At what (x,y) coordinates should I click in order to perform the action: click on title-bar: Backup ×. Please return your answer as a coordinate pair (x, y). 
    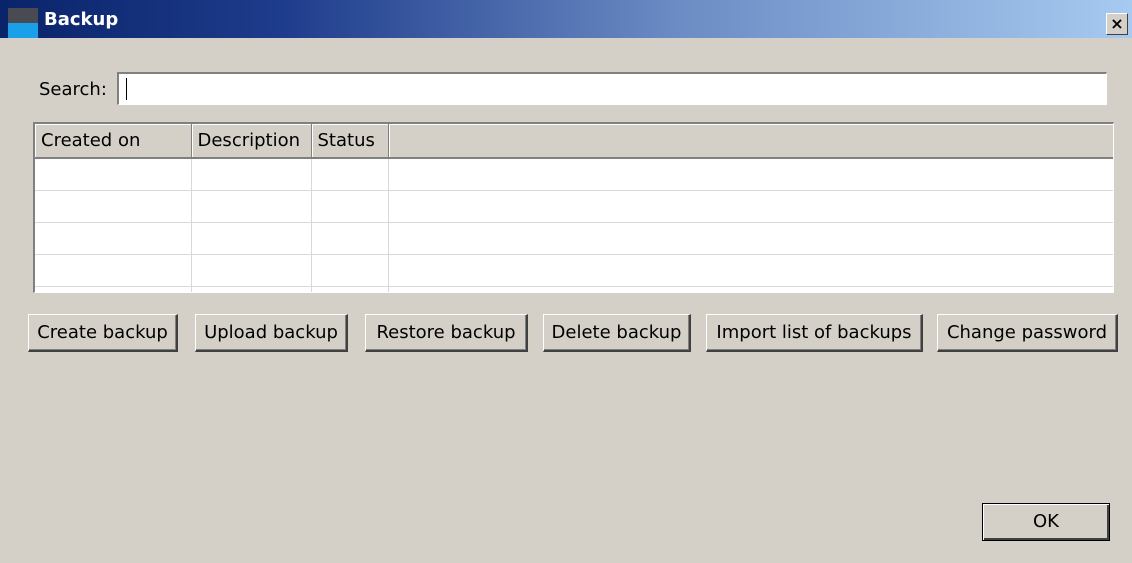
    Looking at the image, I should click on (566, 19).